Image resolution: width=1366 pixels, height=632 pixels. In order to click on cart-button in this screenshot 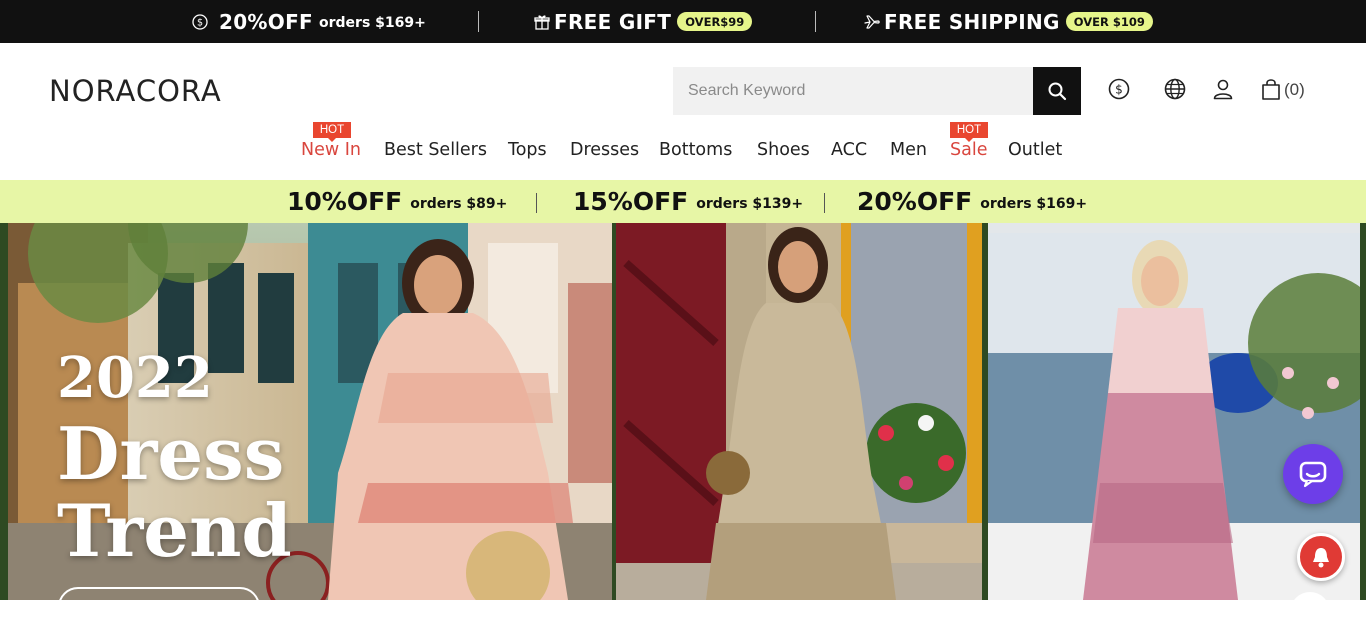, I will do `click(1271, 89)`.